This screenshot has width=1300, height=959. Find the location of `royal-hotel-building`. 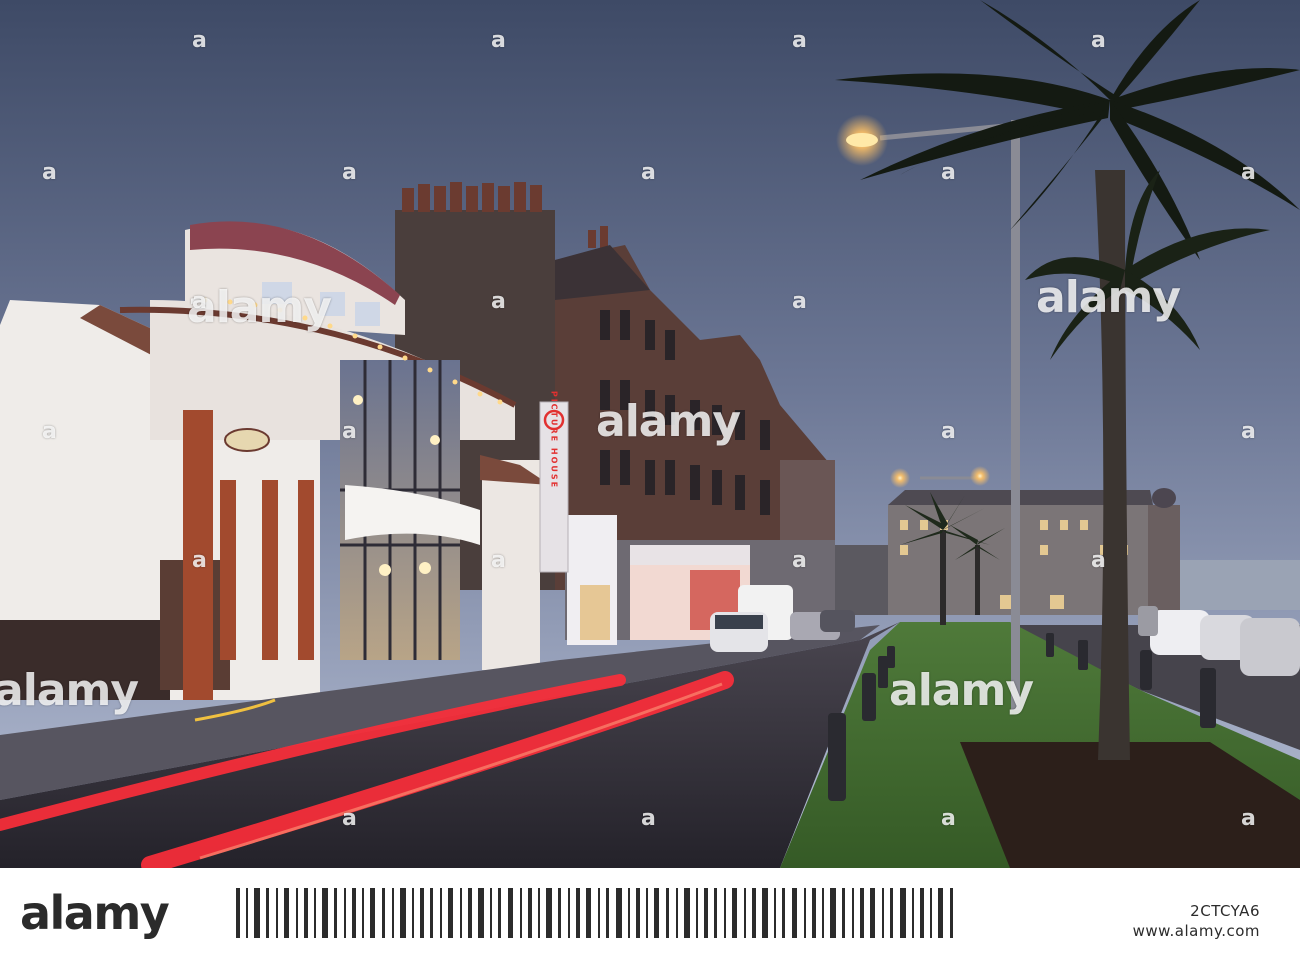

royal-hotel-building is located at coordinates (1034, 551).